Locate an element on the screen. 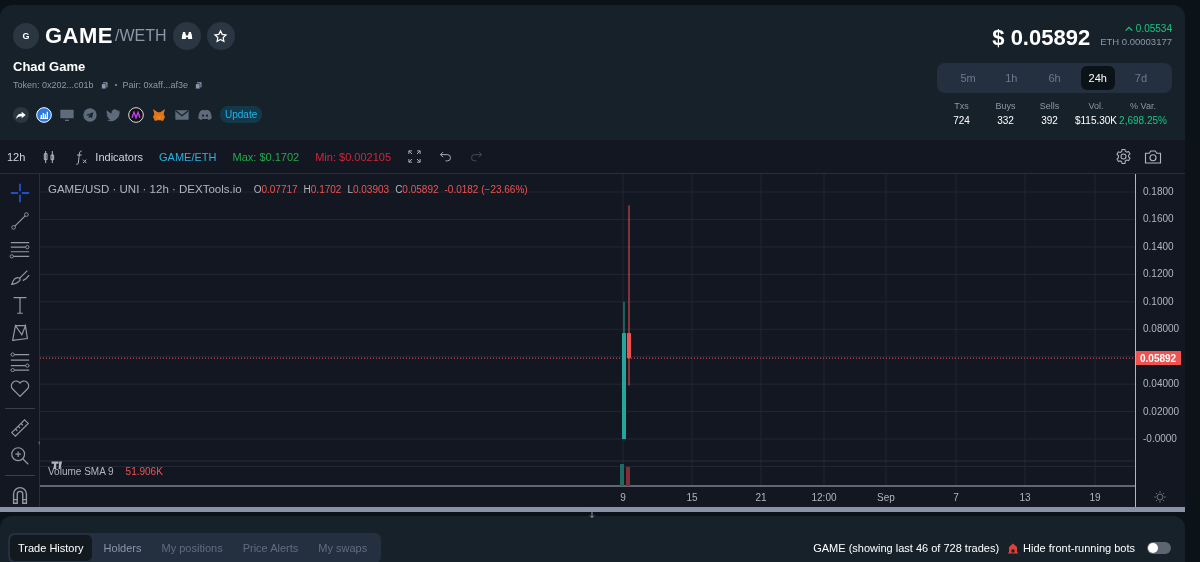 This screenshot has height=562, width=1200. stat-value: 332 is located at coordinates (1005, 120).